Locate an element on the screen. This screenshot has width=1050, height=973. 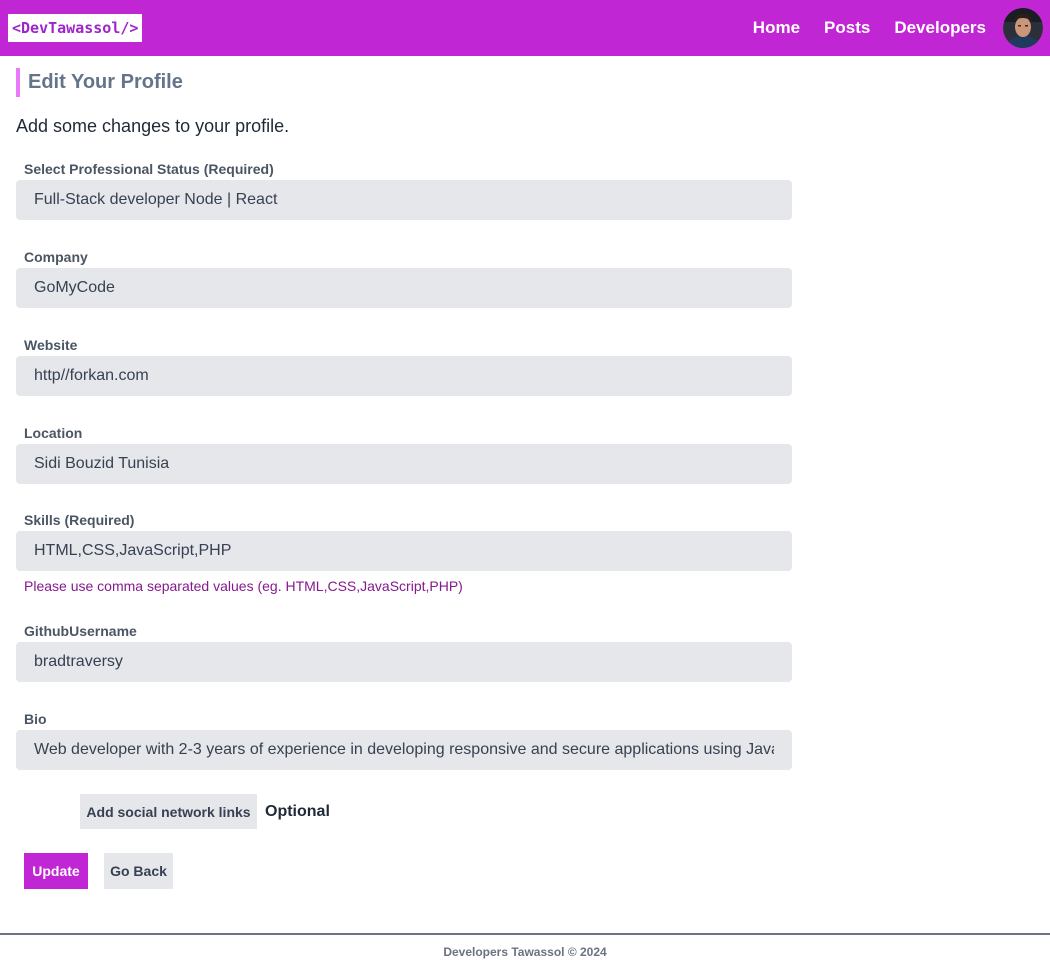
nav-links: Home Posts Developers is located at coordinates (869, 28).